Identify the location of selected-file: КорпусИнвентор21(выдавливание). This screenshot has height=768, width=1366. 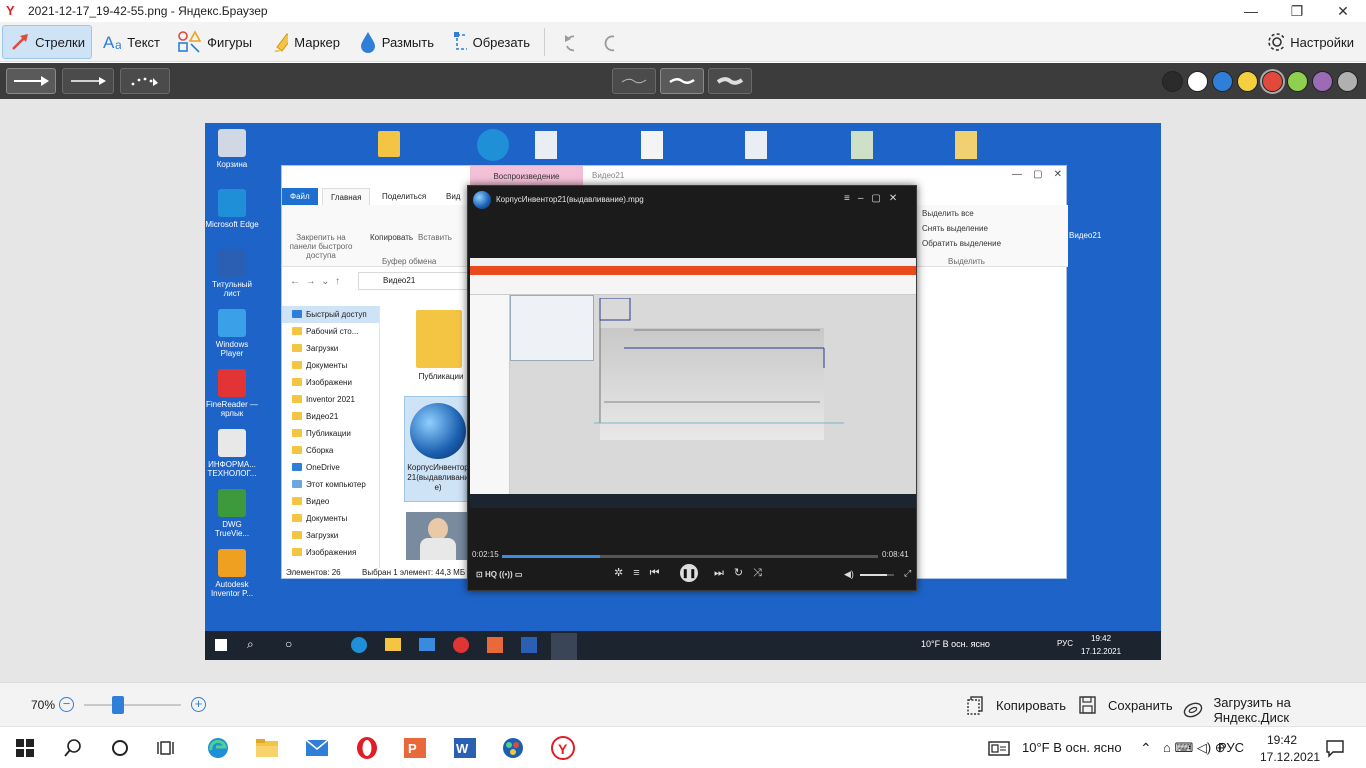
(438, 449).